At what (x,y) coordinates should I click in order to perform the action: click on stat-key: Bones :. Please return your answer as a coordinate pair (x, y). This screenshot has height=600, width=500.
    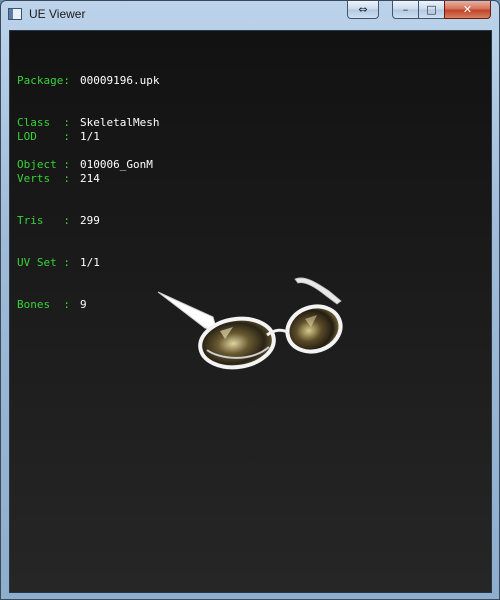
    Looking at the image, I should click on (43, 304).